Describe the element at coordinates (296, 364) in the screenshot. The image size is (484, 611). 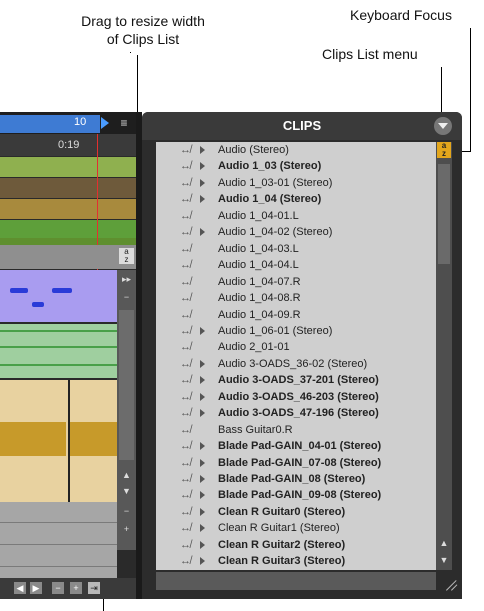
I see `clip-row: ↮ Audio 3-OADS_36-02 (Stereo)` at that location.